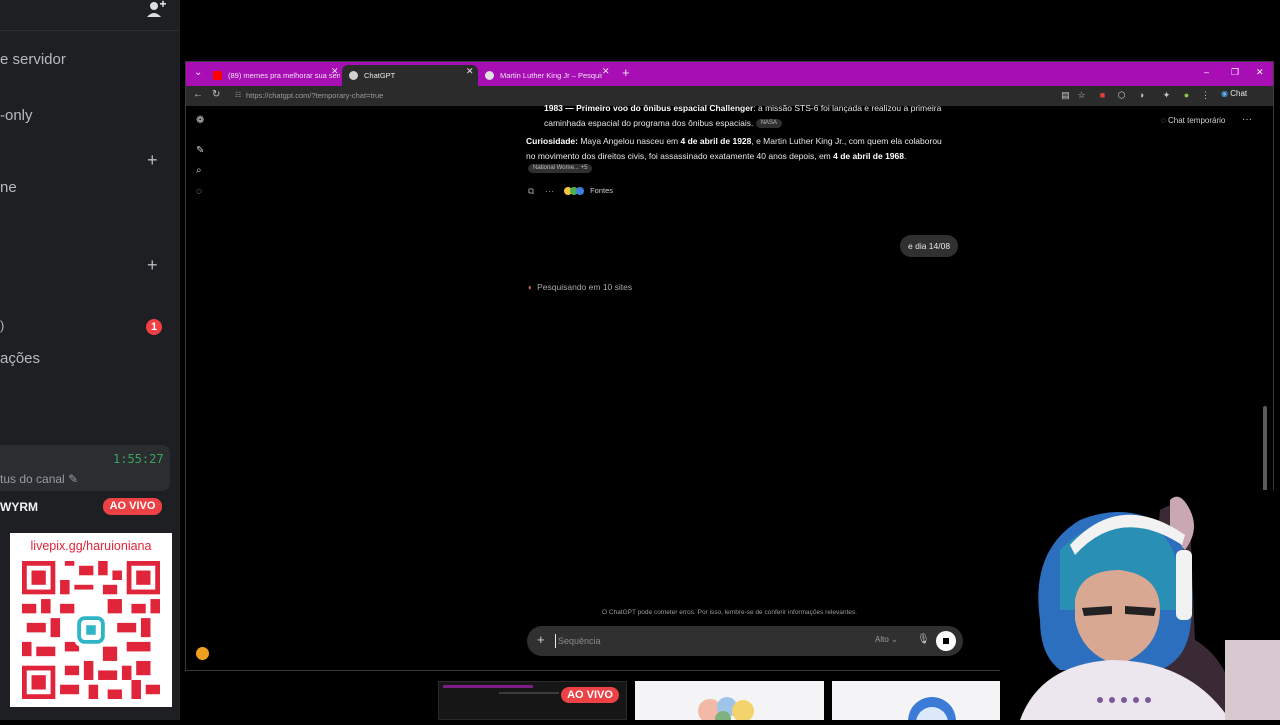  Describe the element at coordinates (199, 191) in the screenshot. I see `chat-bubble-icon: ◌` at that location.